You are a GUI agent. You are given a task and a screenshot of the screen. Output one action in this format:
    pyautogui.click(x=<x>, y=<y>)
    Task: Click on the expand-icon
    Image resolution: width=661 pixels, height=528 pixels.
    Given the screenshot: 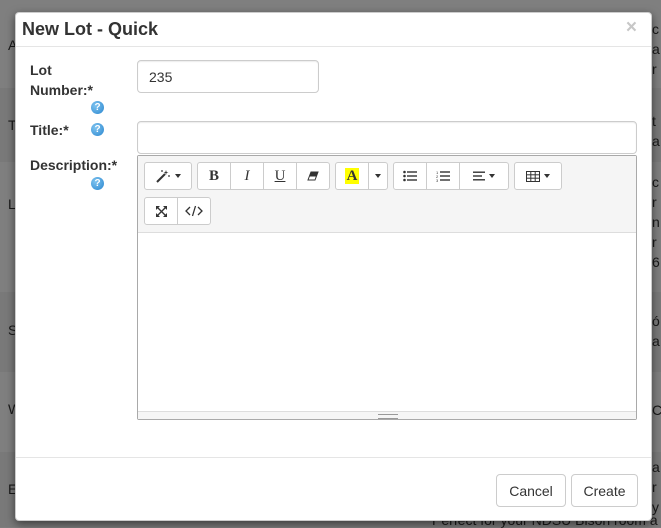 What is the action you would take?
    pyautogui.click(x=161, y=211)
    